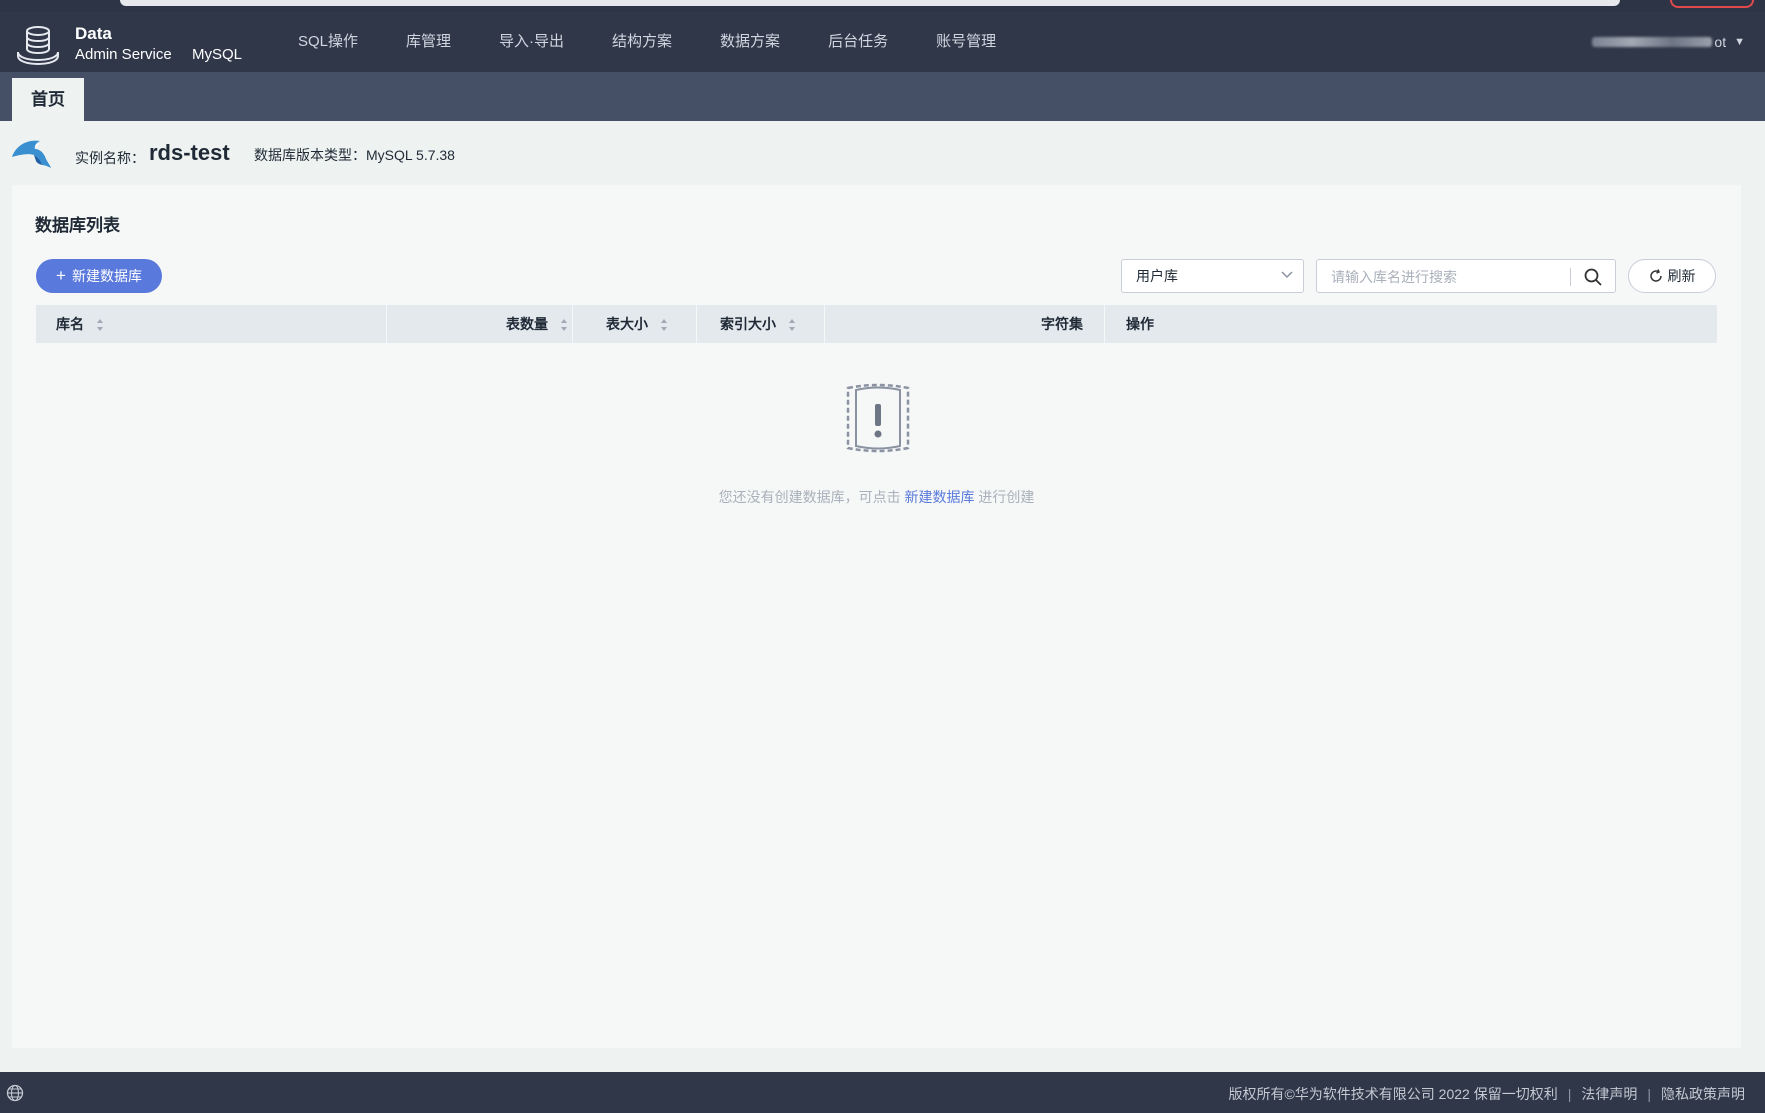  Describe the element at coordinates (70, 324) in the screenshot. I see `column-db-name-label: 库名` at that location.